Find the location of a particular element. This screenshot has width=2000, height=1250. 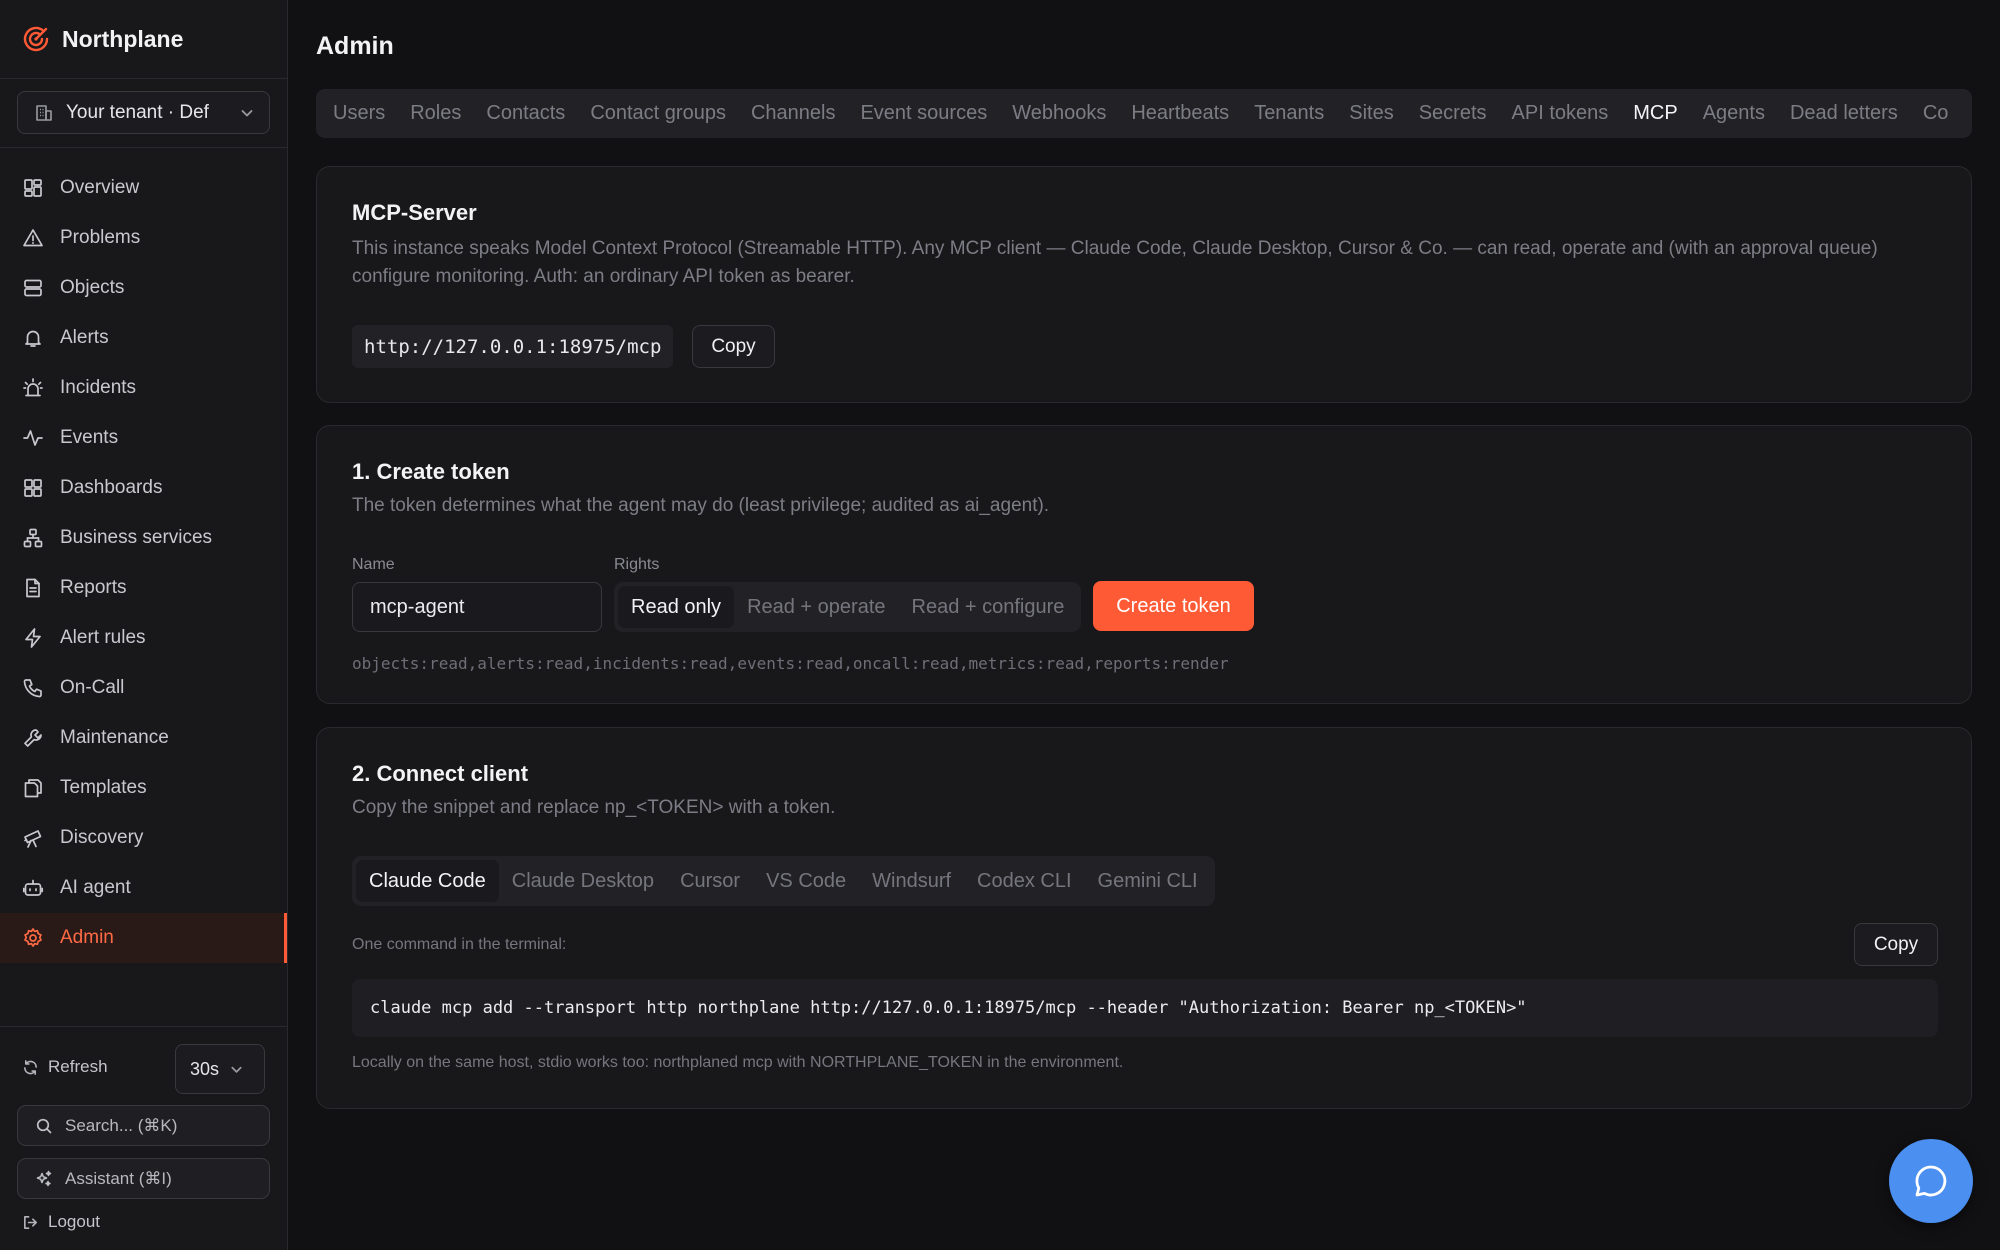

client-tab-claude-code: Claude Code is located at coordinates (427, 881).